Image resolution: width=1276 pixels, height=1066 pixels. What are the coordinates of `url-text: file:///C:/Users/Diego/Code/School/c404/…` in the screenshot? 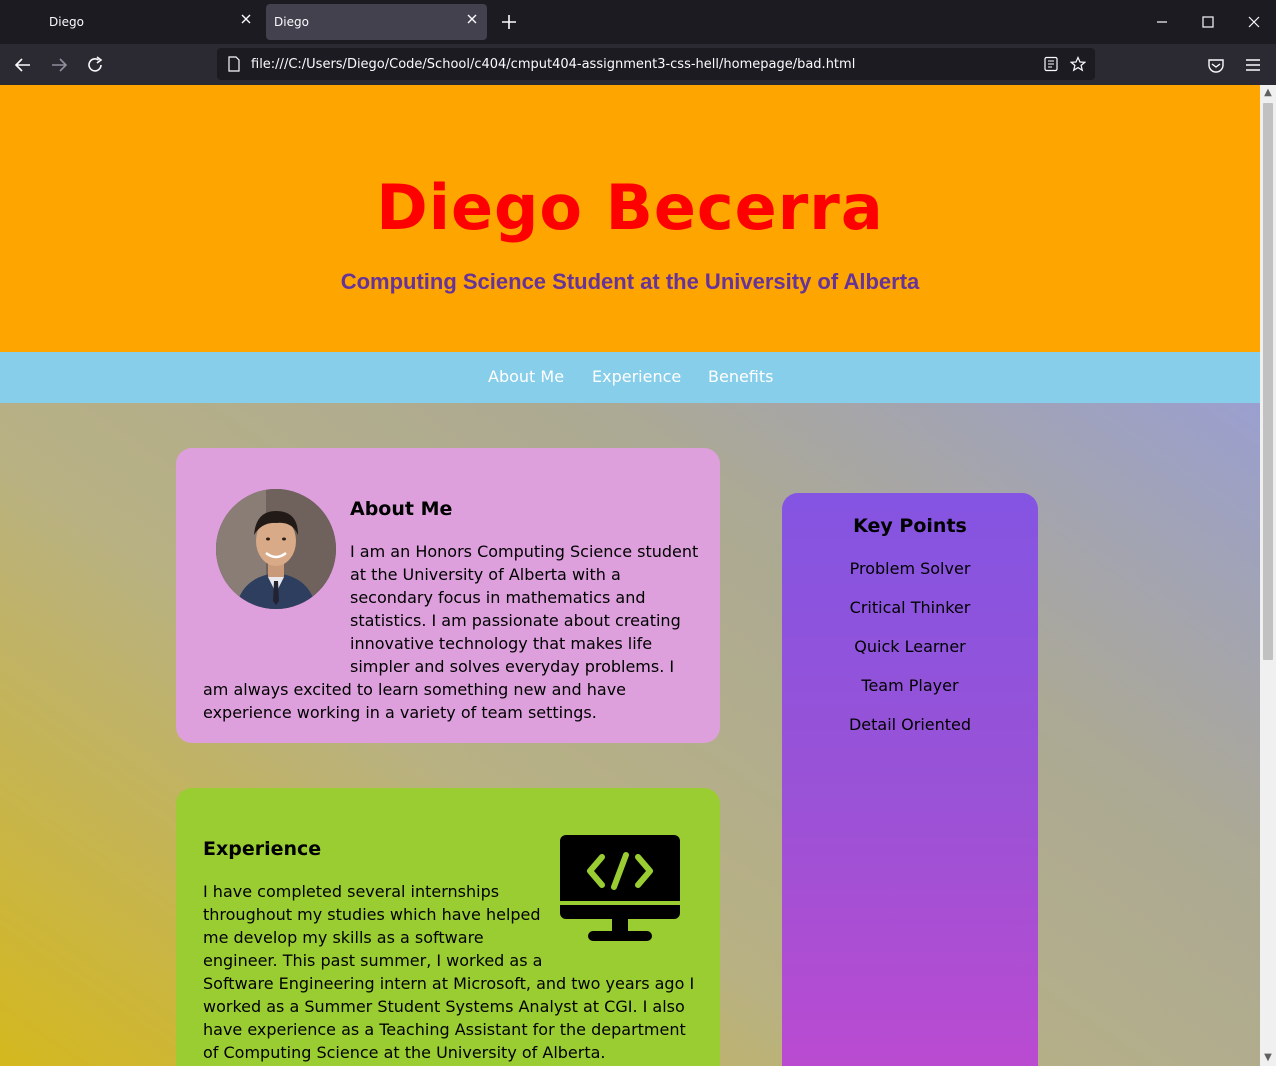 It's located at (553, 64).